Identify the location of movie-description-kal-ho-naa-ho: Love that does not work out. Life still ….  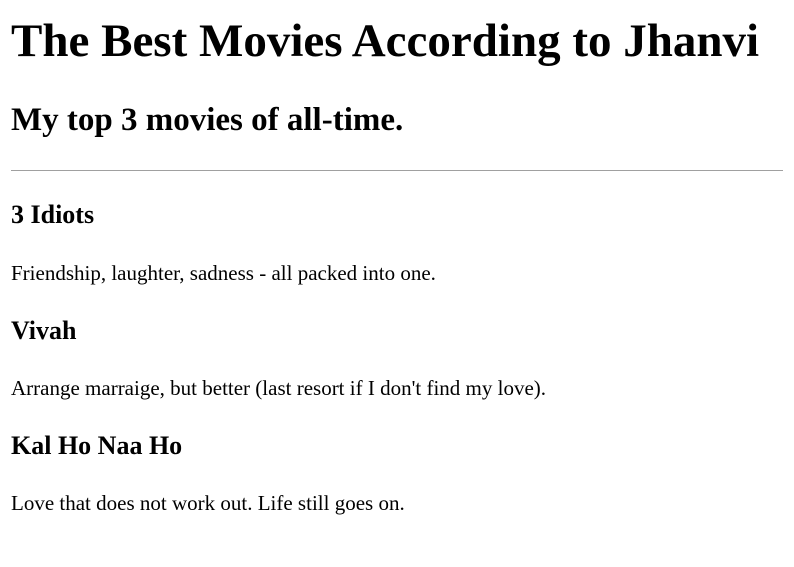
(208, 503).